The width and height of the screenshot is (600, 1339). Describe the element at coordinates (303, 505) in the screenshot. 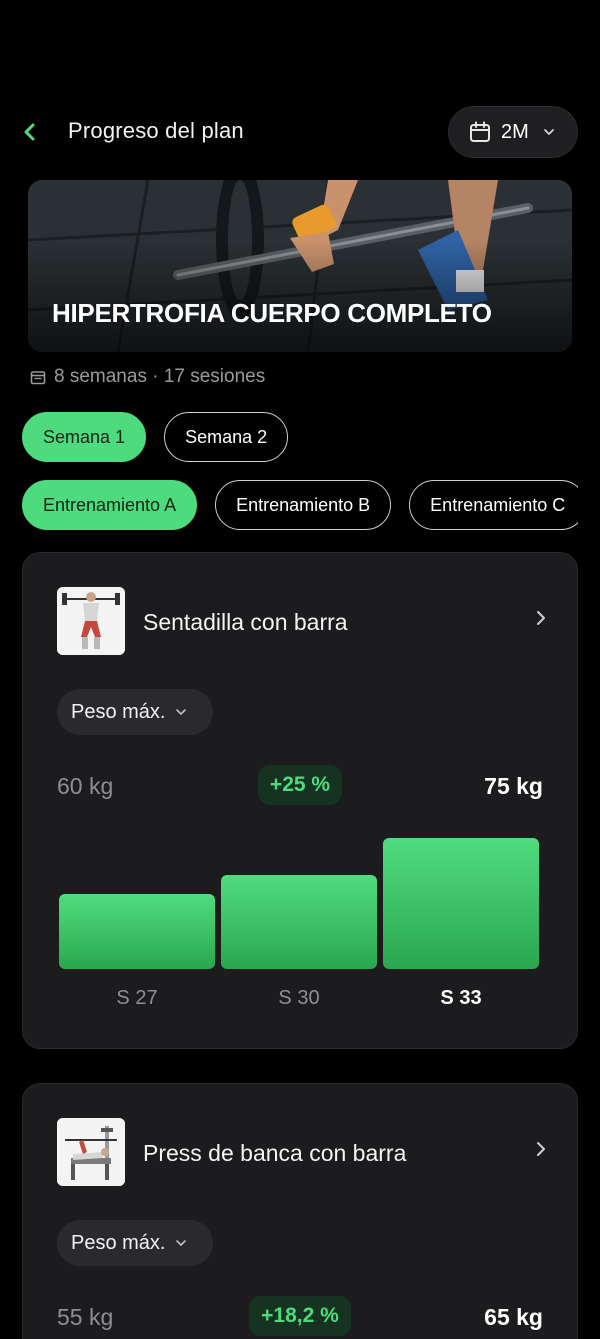

I see `workout-pill-b: Entrenamiento B` at that location.